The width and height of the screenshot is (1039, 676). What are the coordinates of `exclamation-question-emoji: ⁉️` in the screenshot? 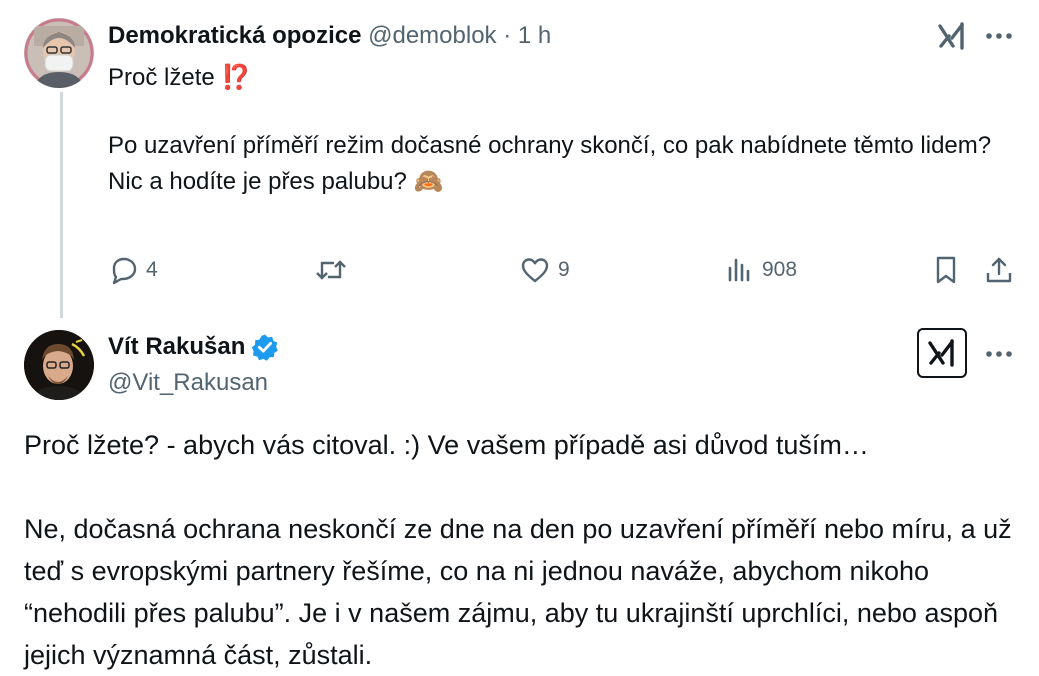 It's located at (236, 77).